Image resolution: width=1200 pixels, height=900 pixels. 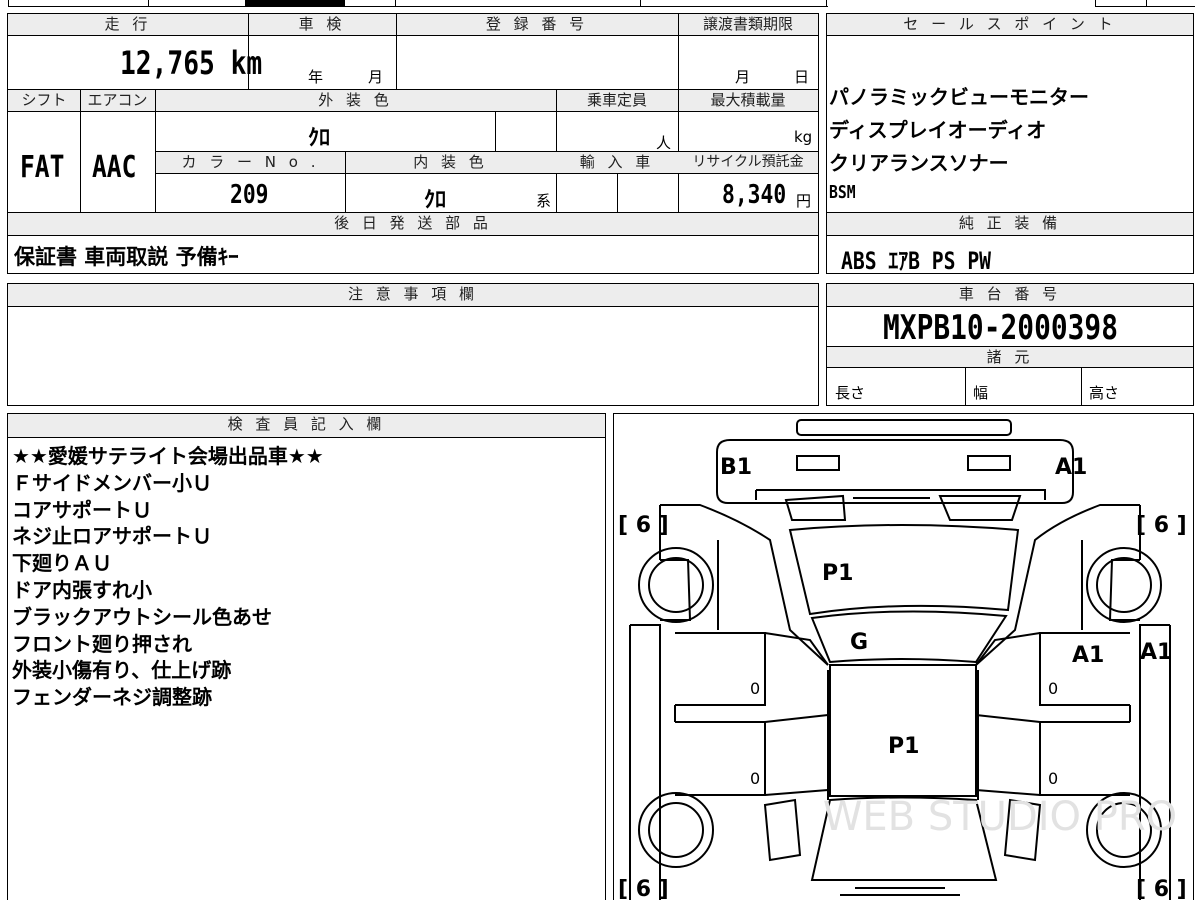 What do you see at coordinates (850, 393) in the screenshot?
I see `spec-length-label: 長さ` at bounding box center [850, 393].